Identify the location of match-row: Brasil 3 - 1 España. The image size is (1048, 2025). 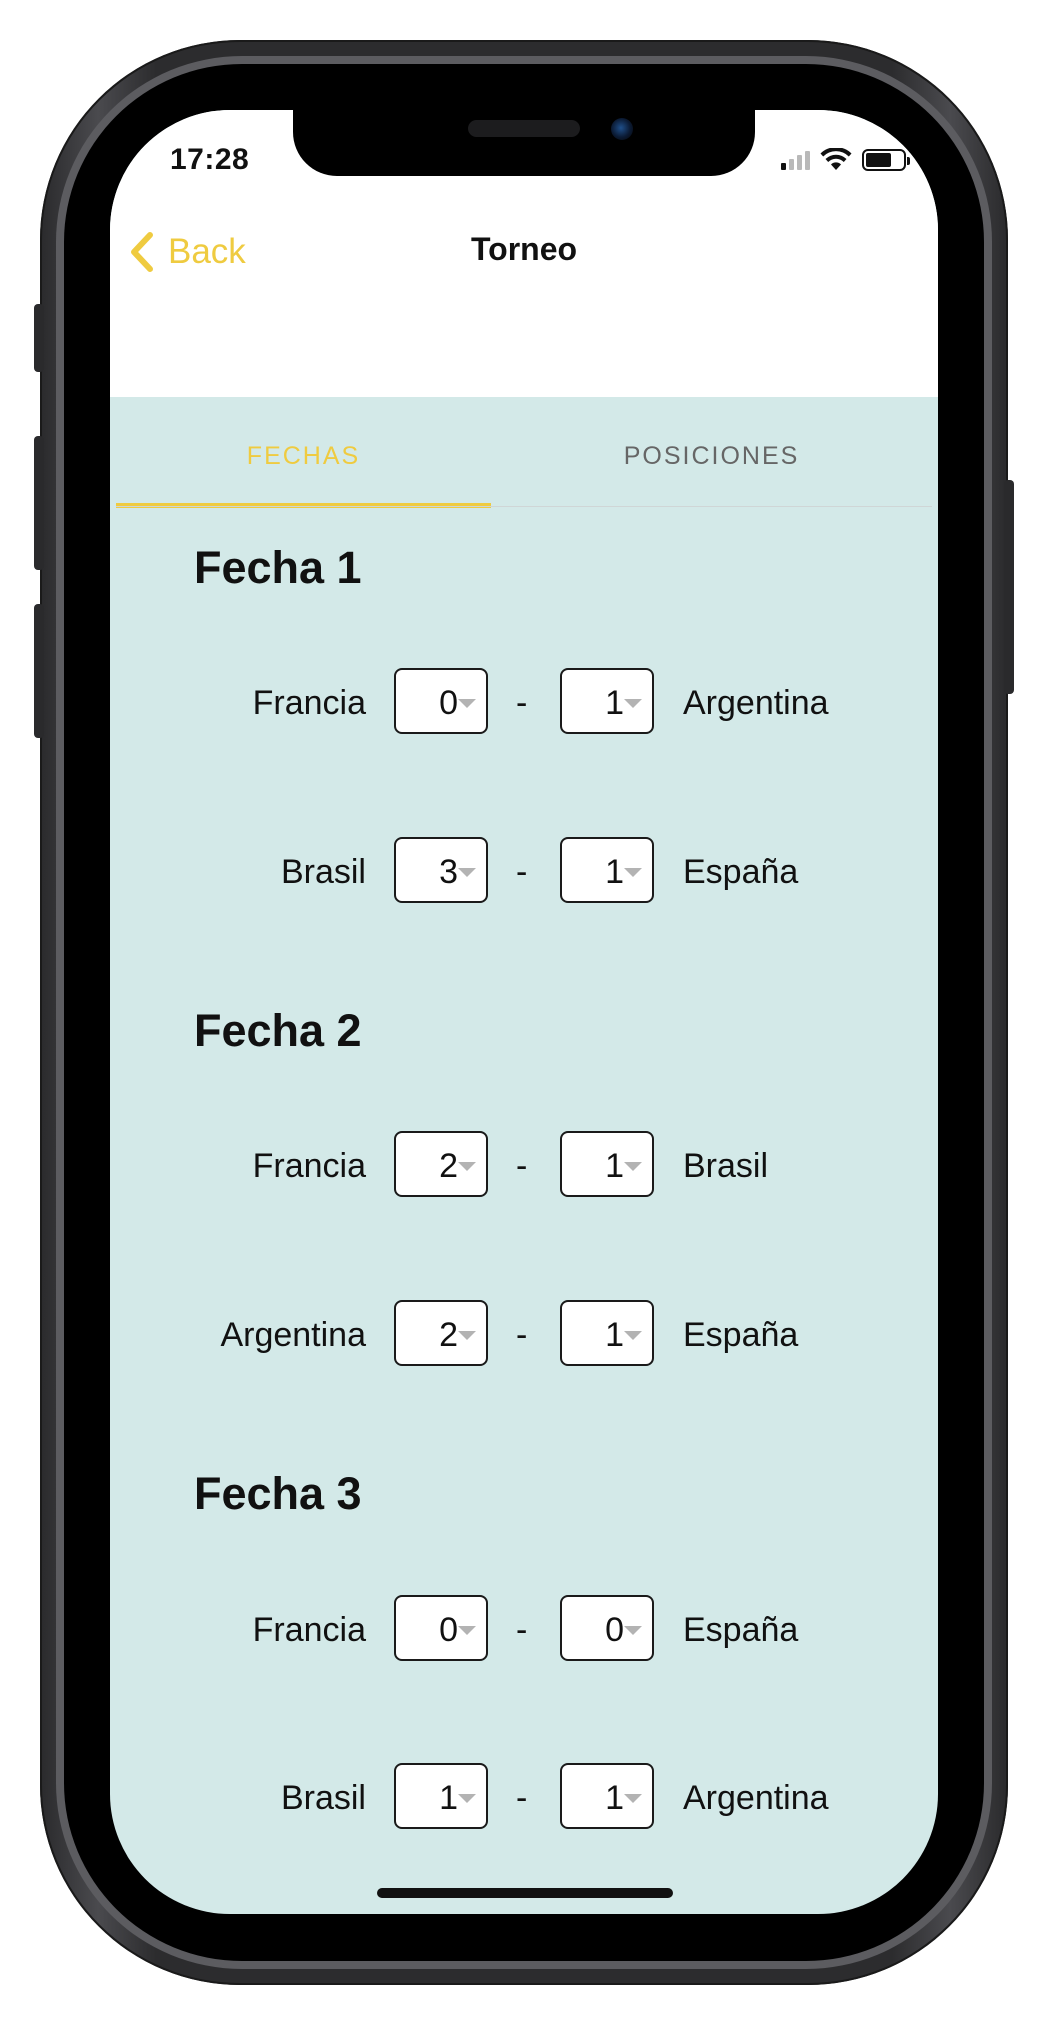
(524, 872).